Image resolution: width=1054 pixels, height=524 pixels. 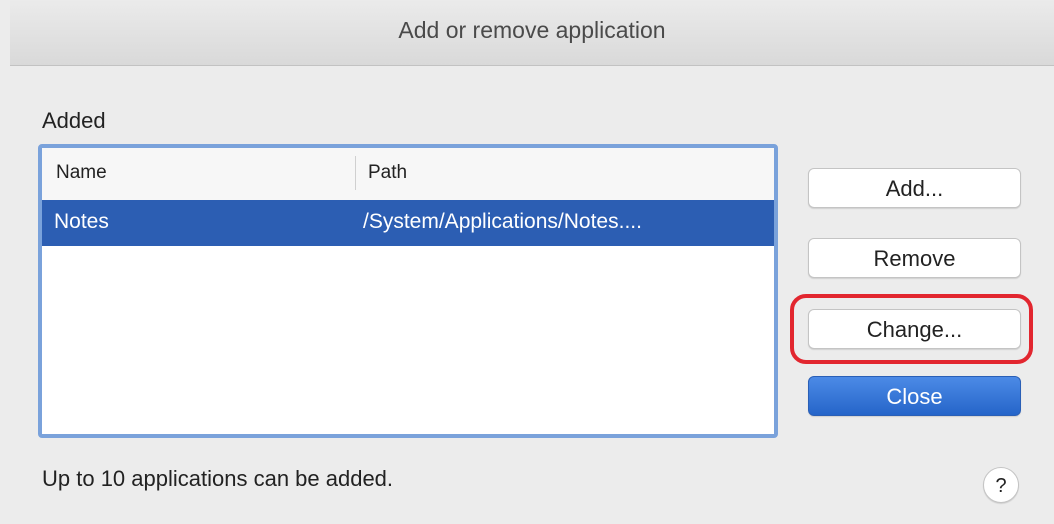 I want to click on column-header-path: Path, so click(x=387, y=173).